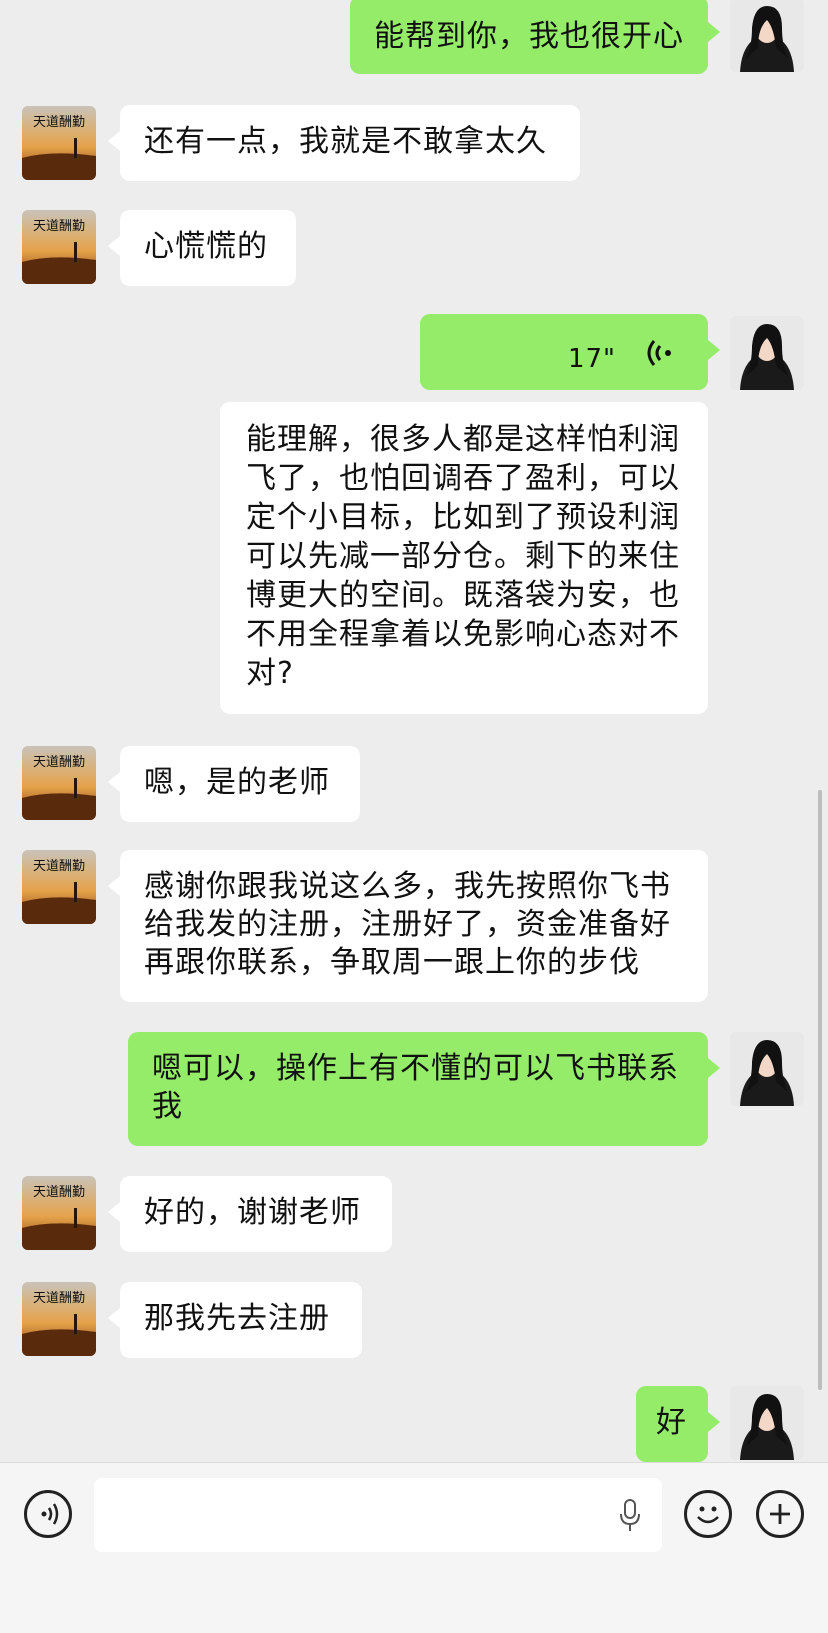  Describe the element at coordinates (235, 1320) in the screenshot. I see `message-bubble: 那我先去注册` at that location.